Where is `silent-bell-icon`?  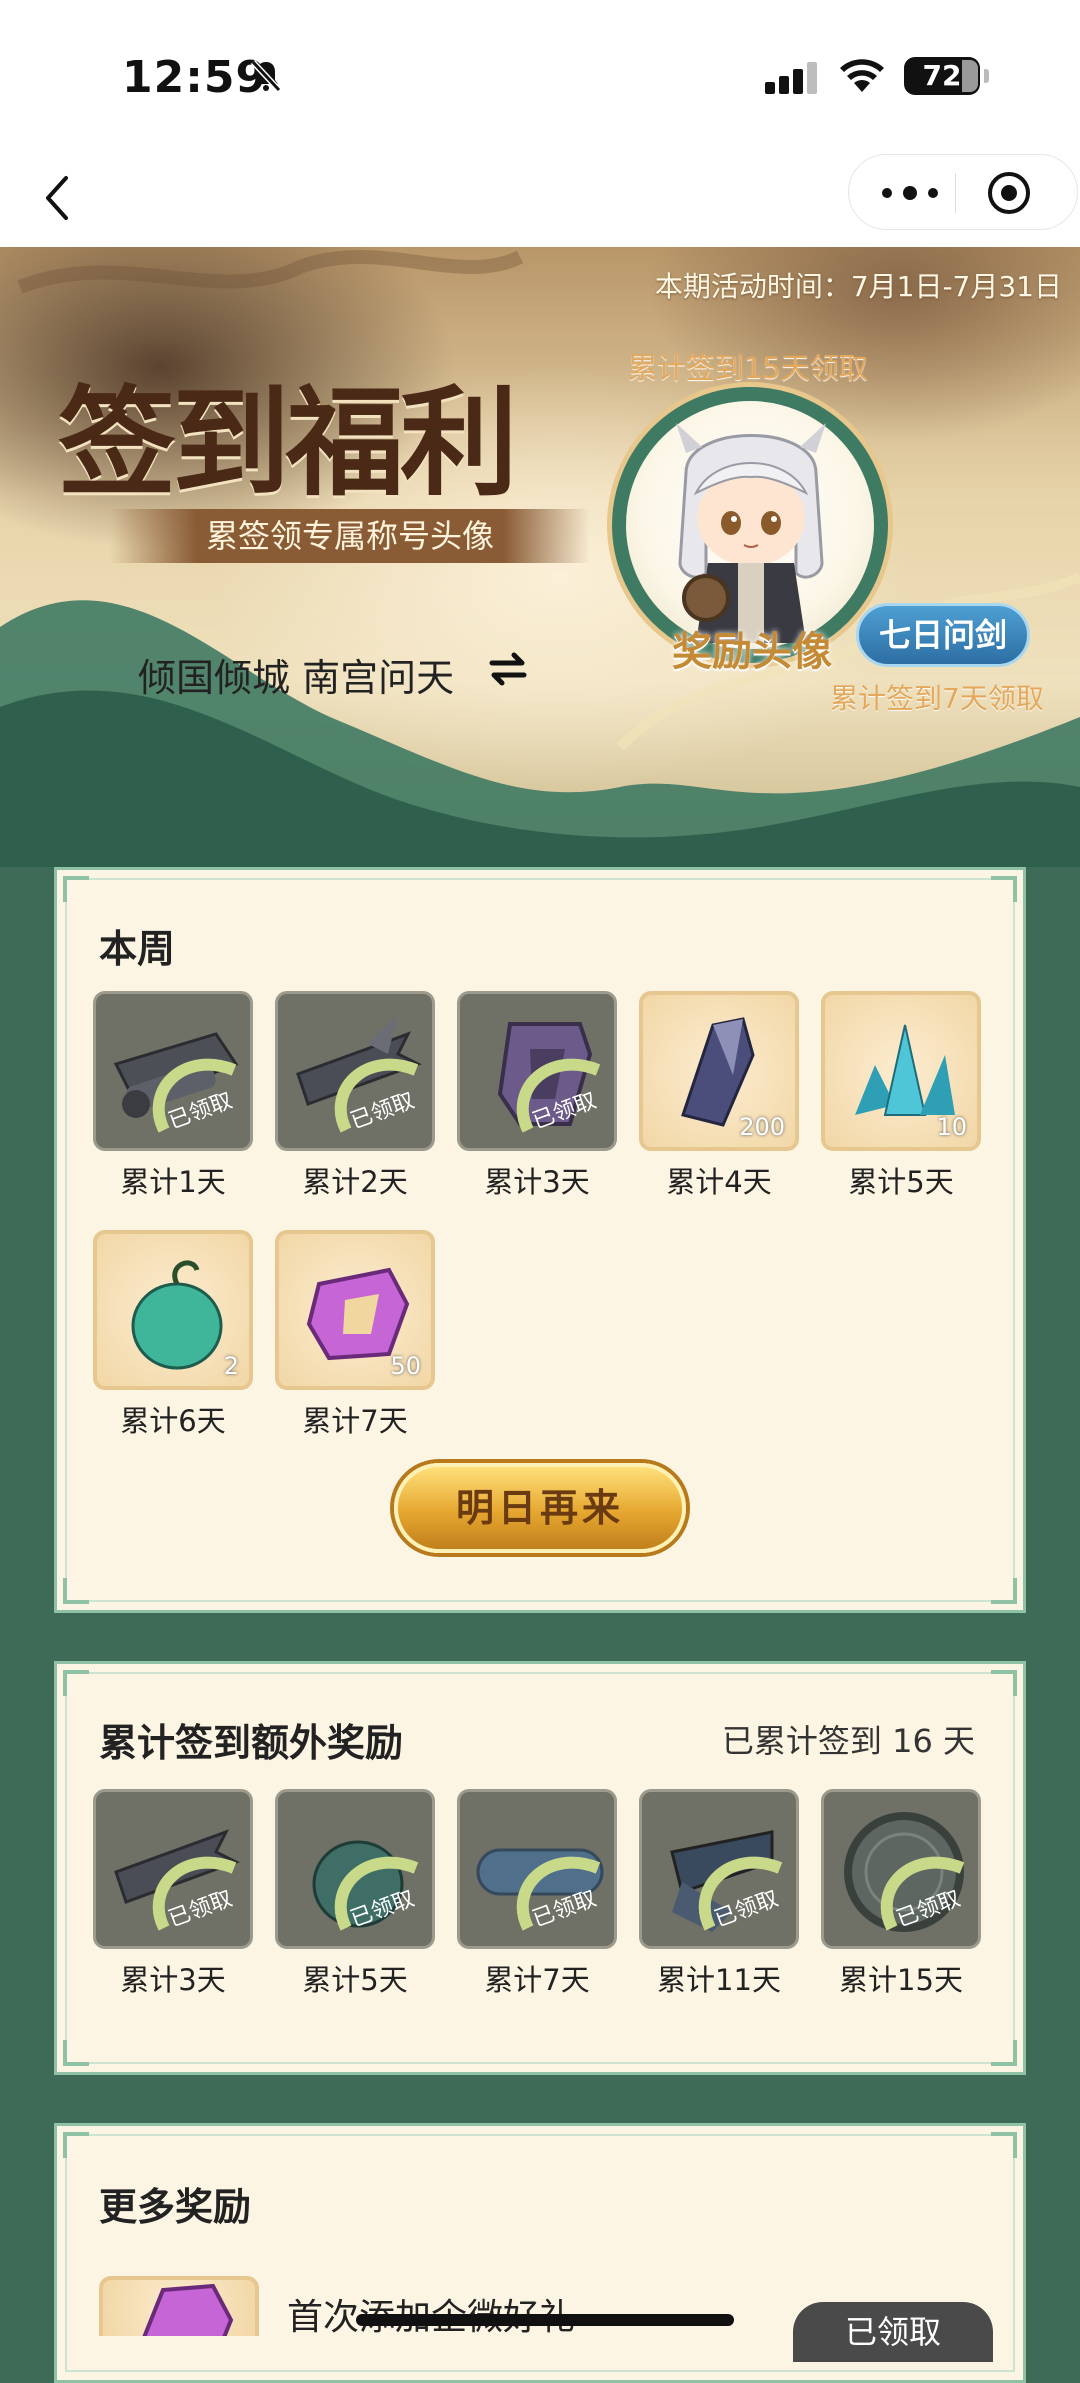 silent-bell-icon is located at coordinates (266, 76).